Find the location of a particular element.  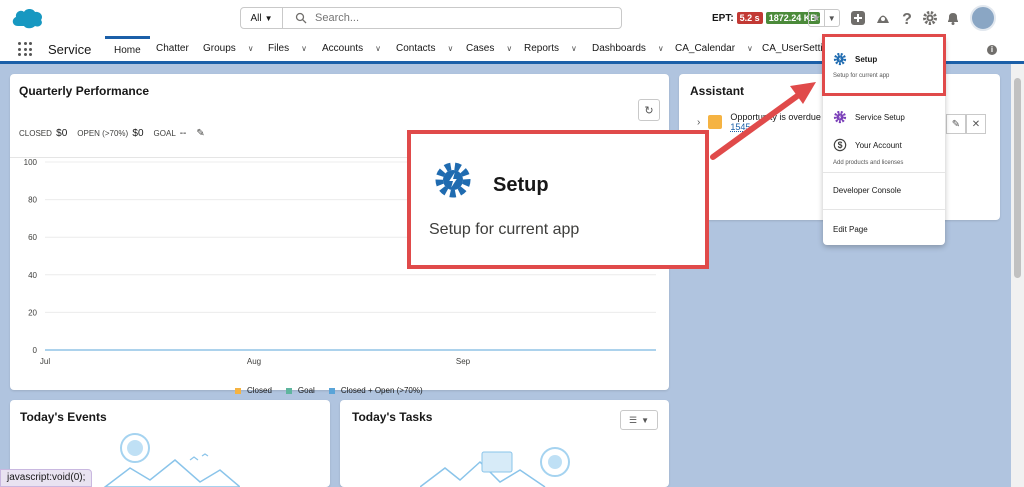

menu-item-your-account: $ Your Account is located at coordinates (867, 145).